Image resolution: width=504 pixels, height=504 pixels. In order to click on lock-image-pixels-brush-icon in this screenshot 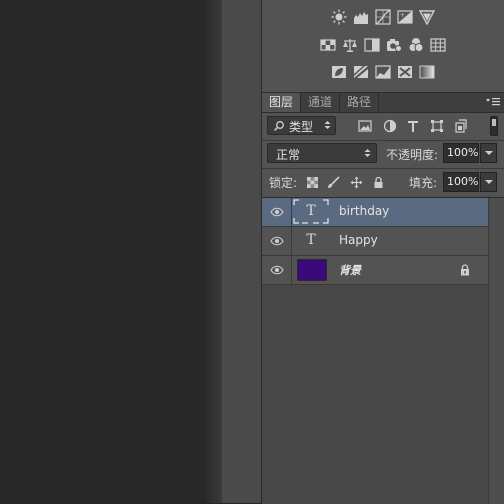, I will do `click(333, 182)`.